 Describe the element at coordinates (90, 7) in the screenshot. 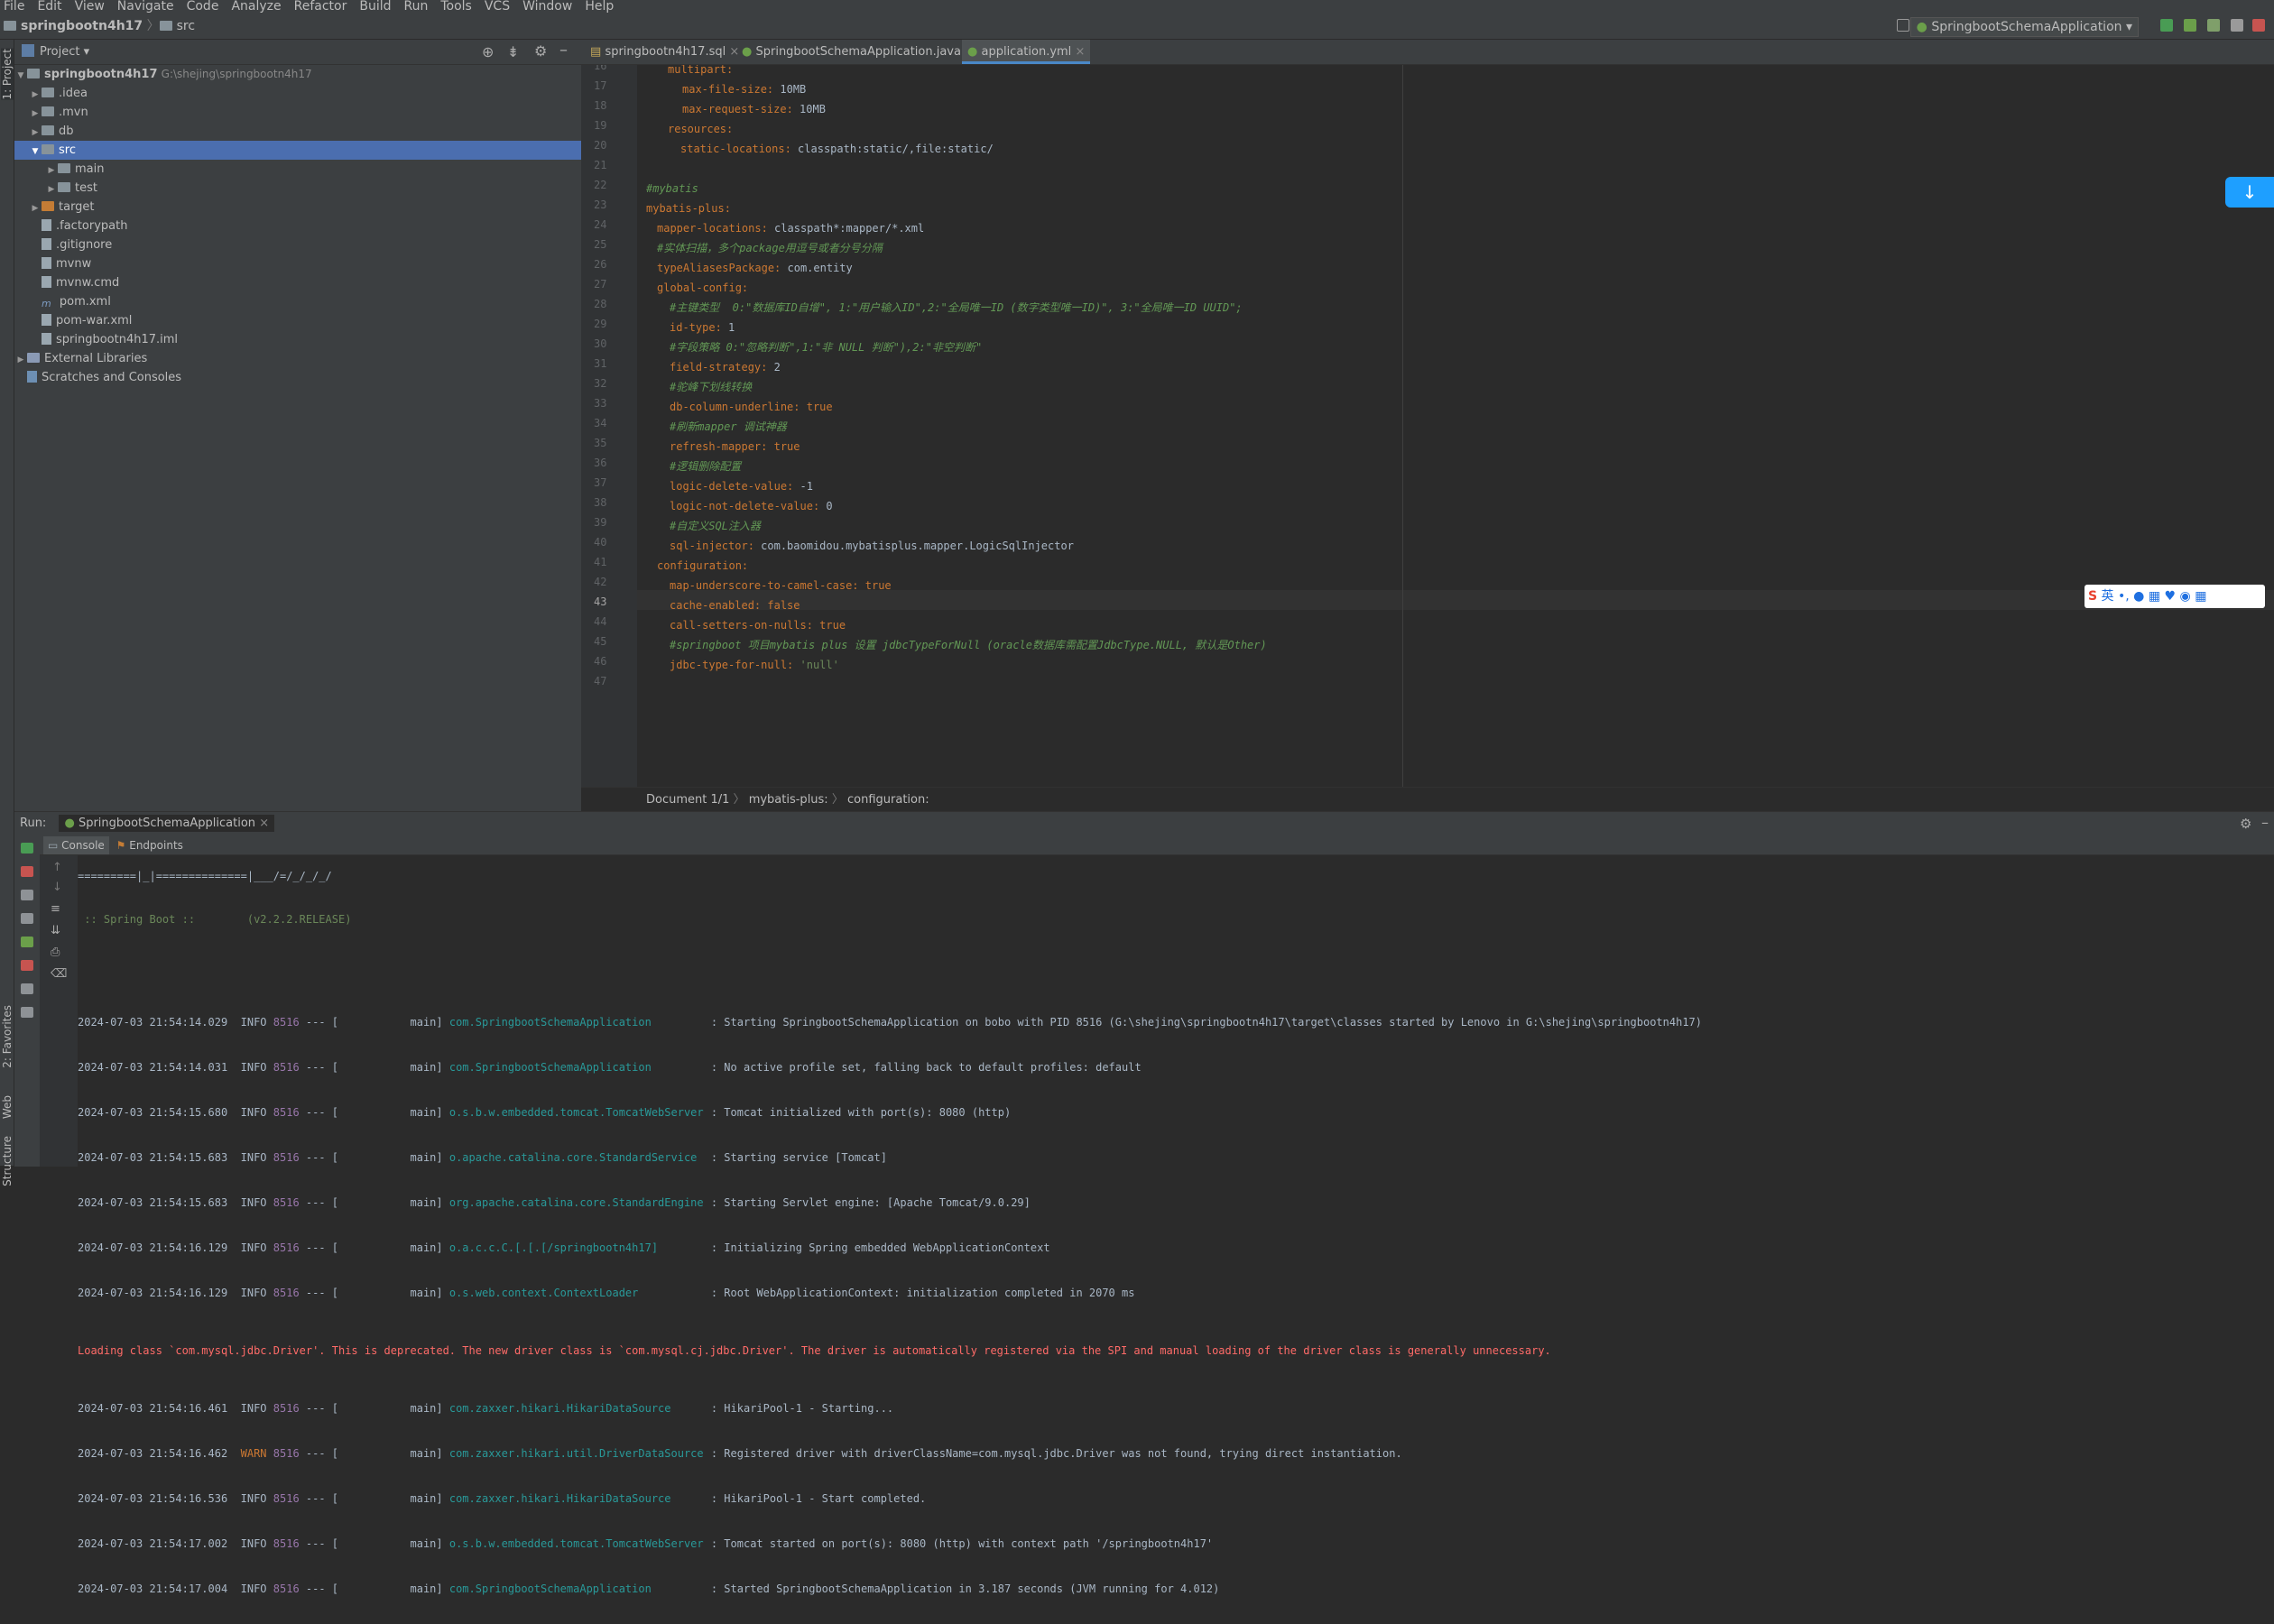

I see `menu-view: View` at that location.